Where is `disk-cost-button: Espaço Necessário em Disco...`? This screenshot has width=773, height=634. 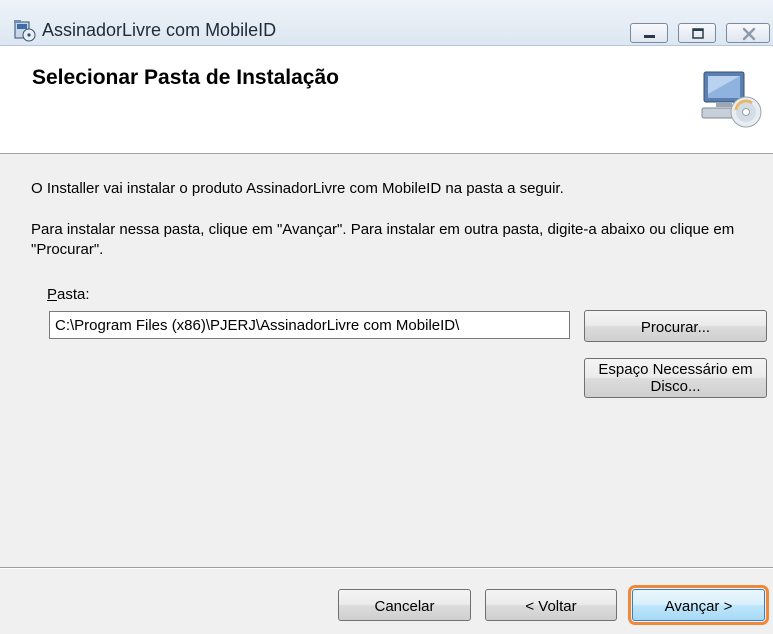
disk-cost-button: Espaço Necessário em Disco... is located at coordinates (675, 378).